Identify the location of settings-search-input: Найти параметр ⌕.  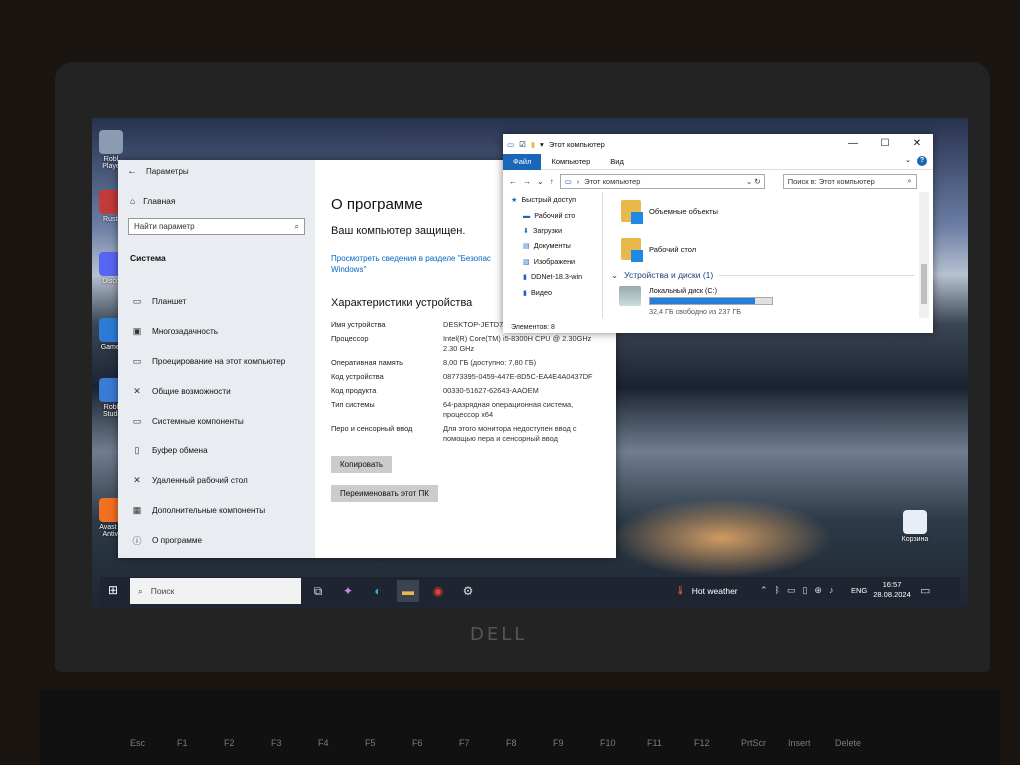
(216, 226).